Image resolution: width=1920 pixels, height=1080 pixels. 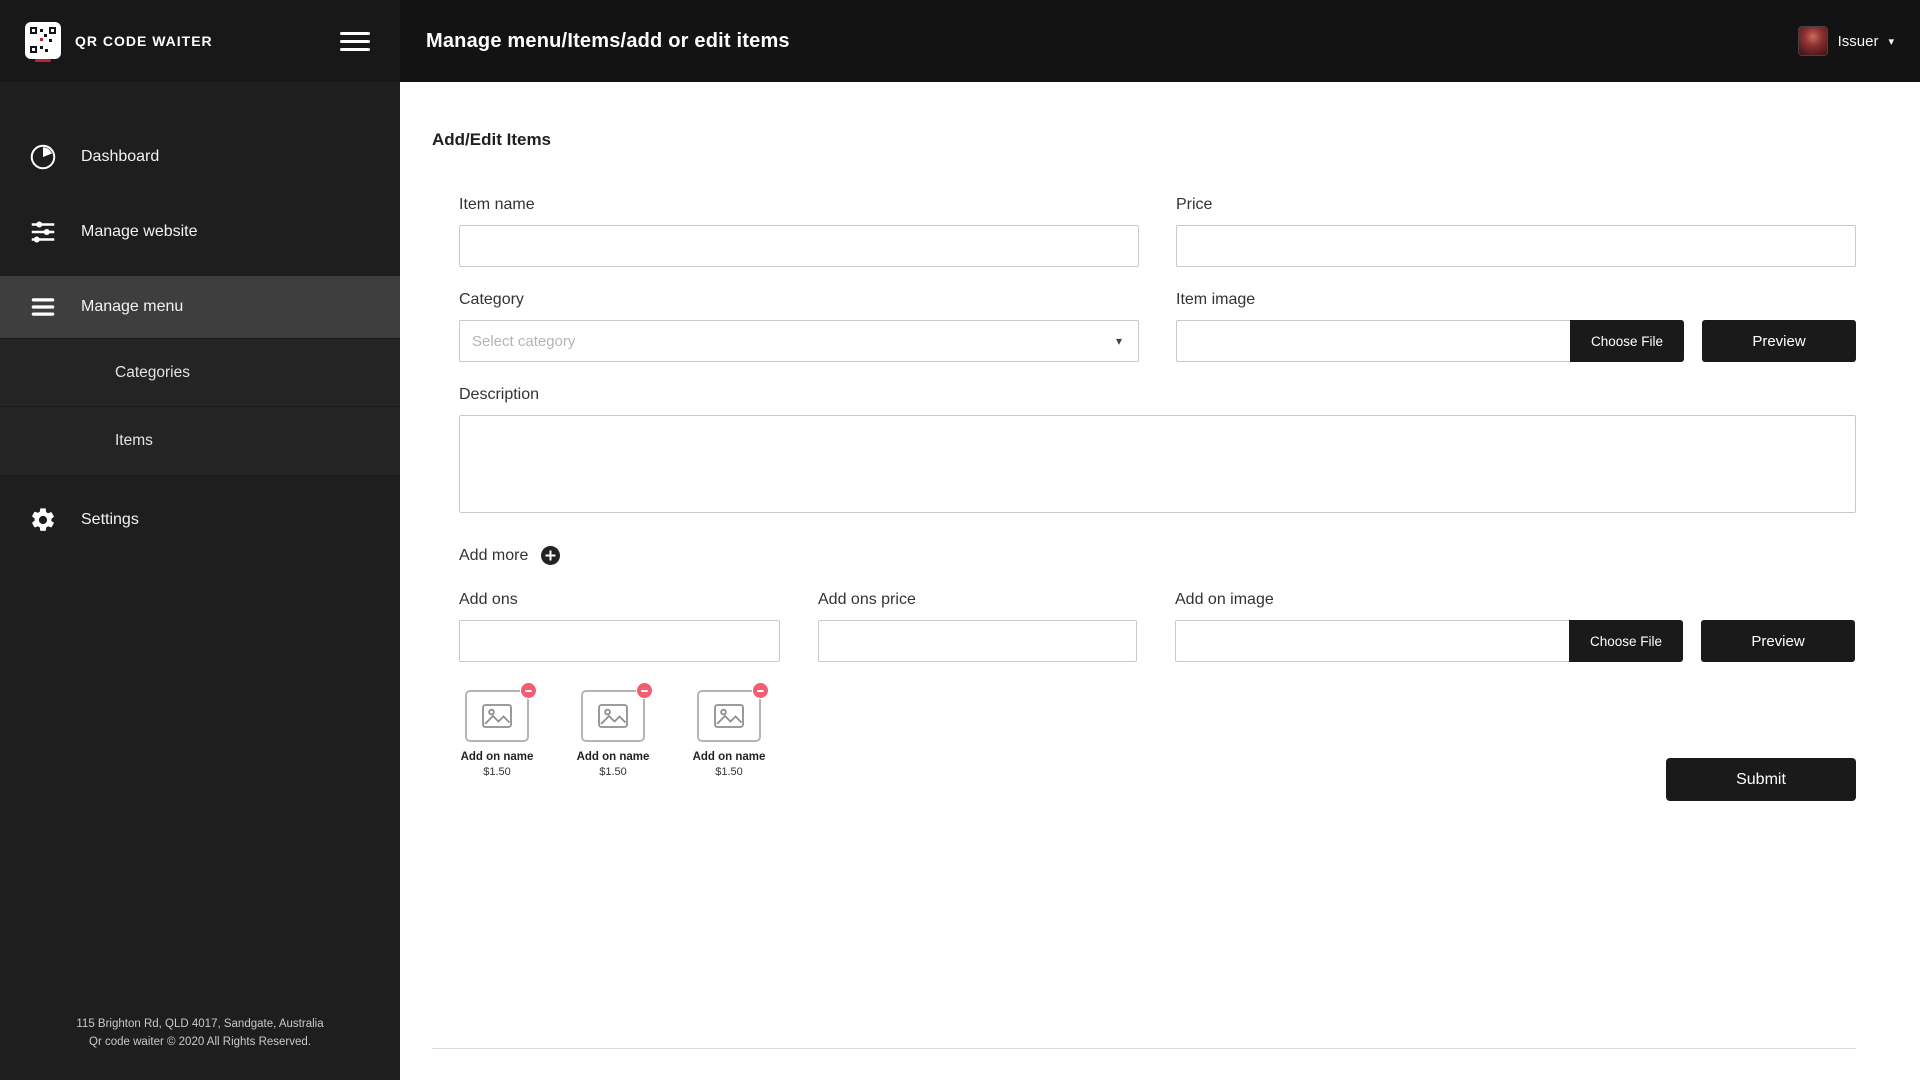 What do you see at coordinates (799, 341) in the screenshot?
I see `category-select: Select category ▾` at bounding box center [799, 341].